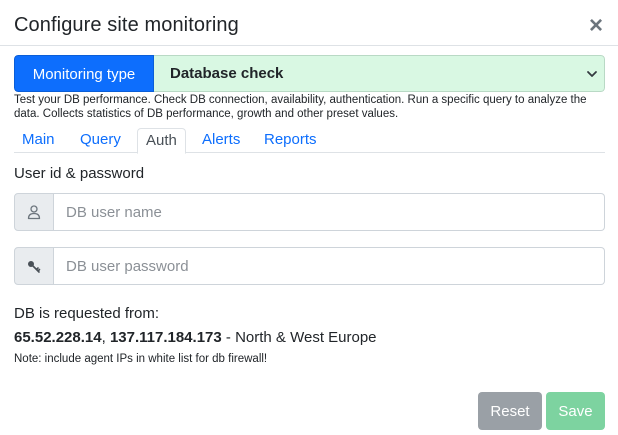  What do you see at coordinates (379, 73) in the screenshot?
I see `monitoring-type-select: Database check` at bounding box center [379, 73].